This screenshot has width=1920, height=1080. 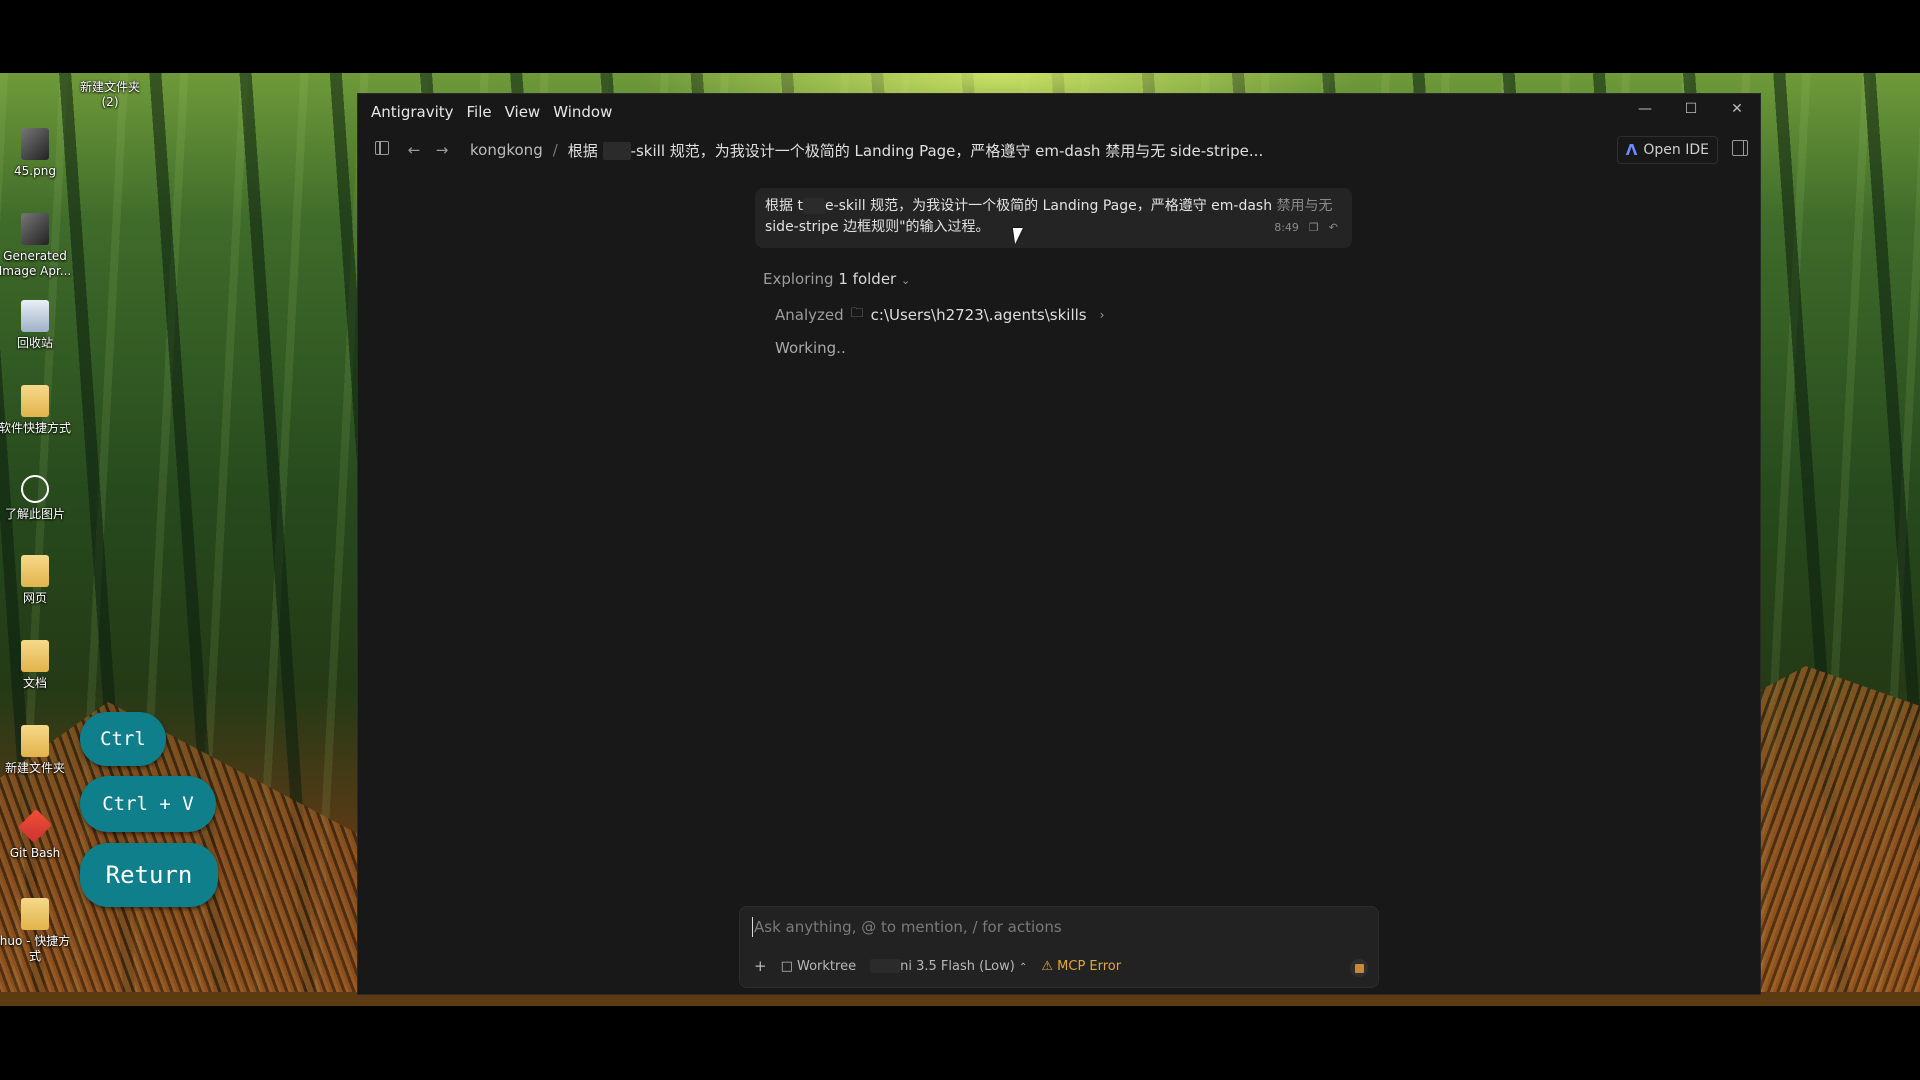 I want to click on analyzed-path: c:\Users\h2723\.agents\skills, so click(x=978, y=315).